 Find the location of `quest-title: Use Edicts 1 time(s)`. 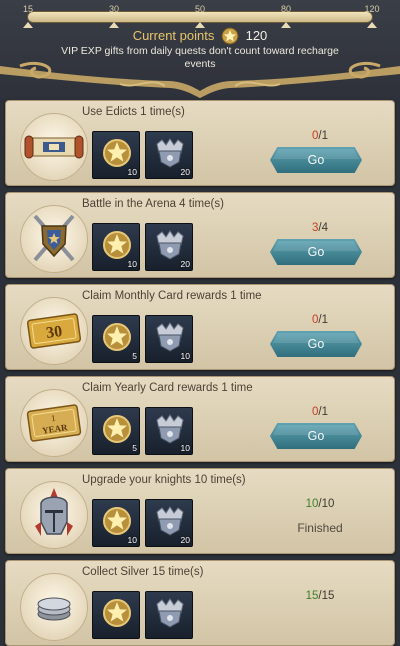

quest-title: Use Edicts 1 time(s) is located at coordinates (133, 112).